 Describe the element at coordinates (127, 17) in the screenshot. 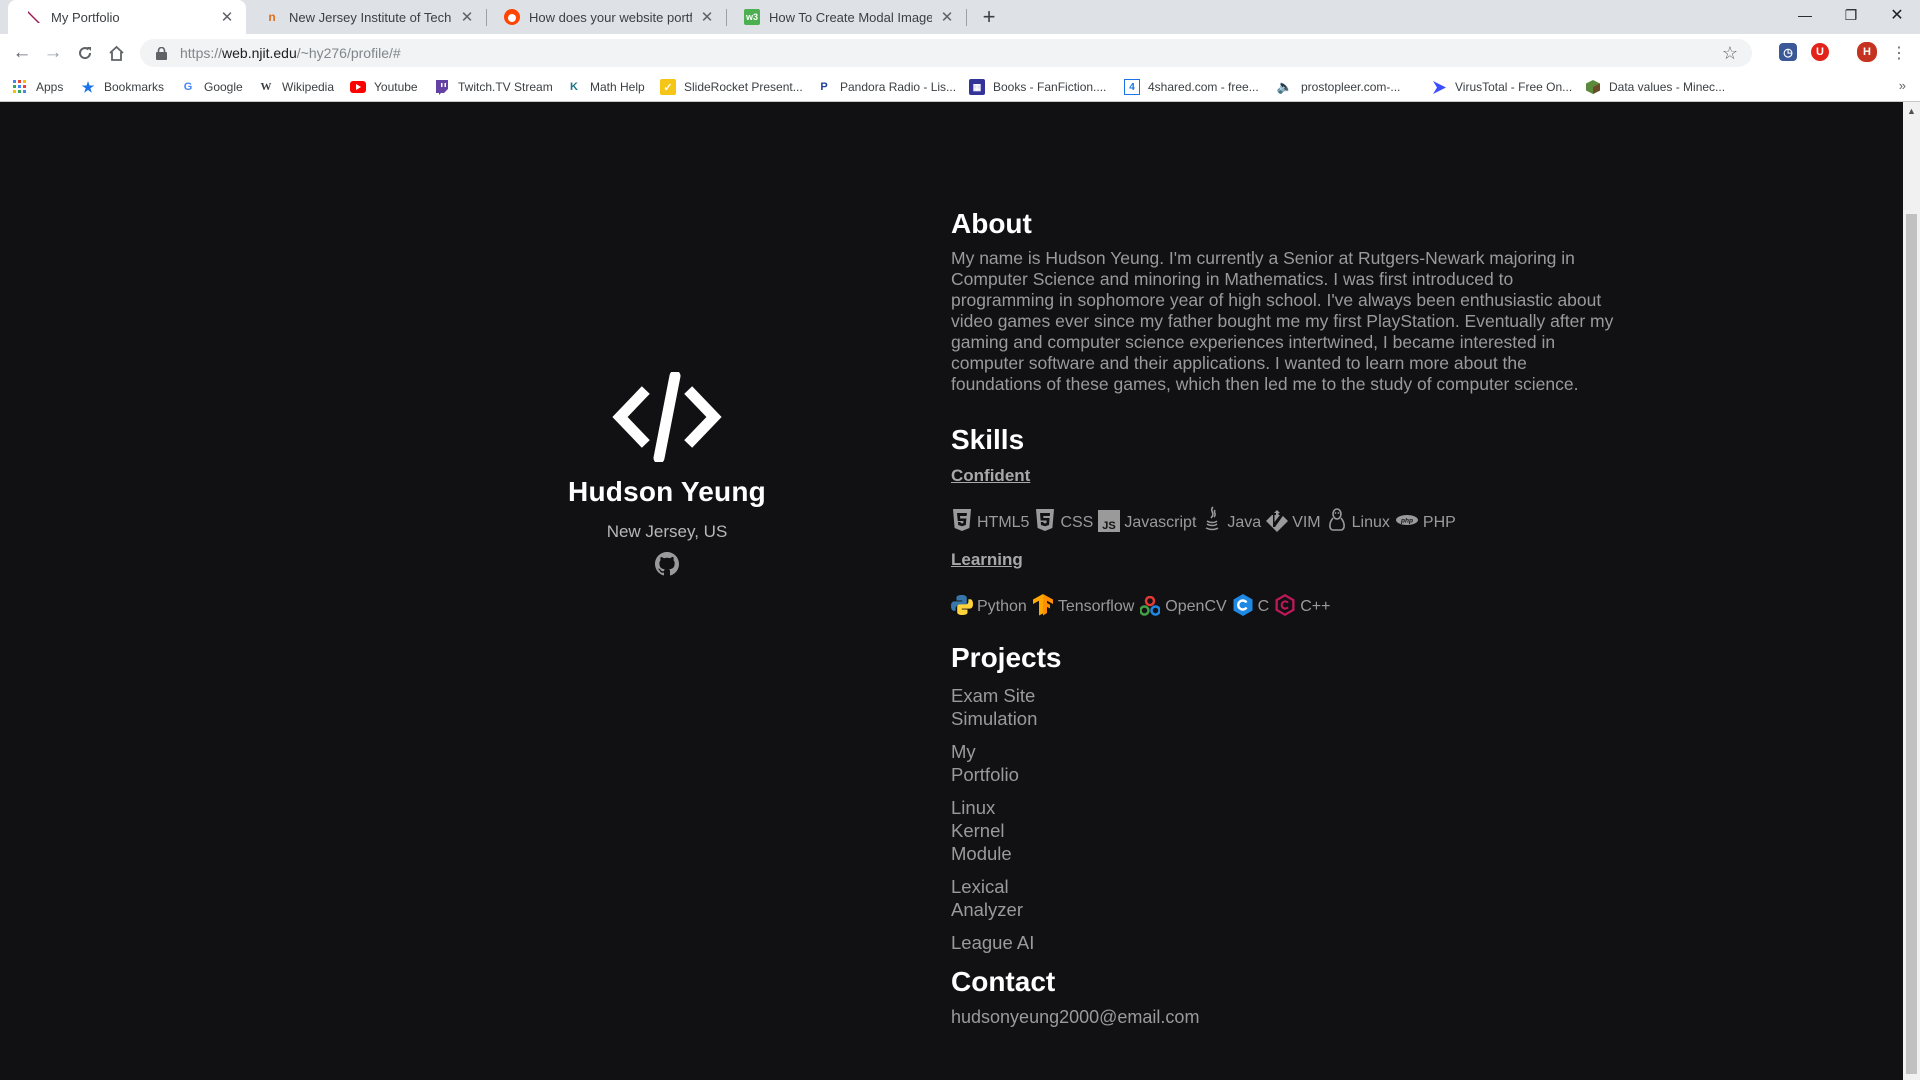

I see `tab-my-portfolio: My Portfolio ✕` at that location.